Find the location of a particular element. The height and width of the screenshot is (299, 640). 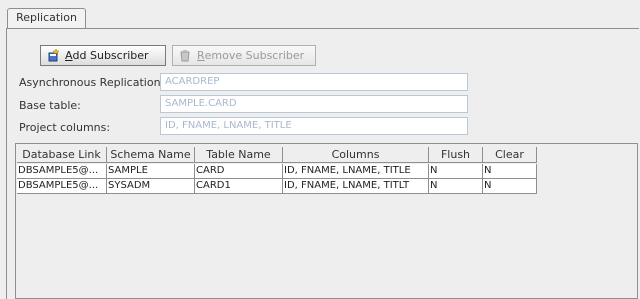

column-header-table-name: Table Name is located at coordinates (239, 155).